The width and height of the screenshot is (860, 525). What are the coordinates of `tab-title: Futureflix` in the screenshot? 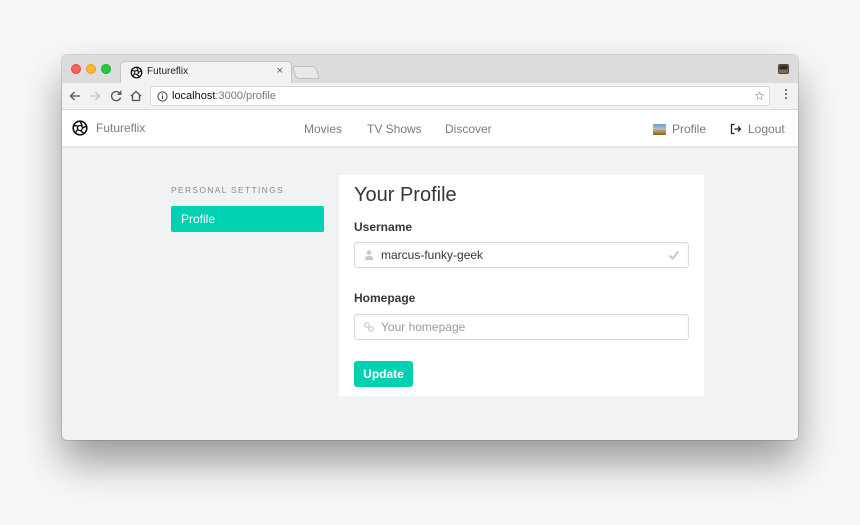 It's located at (168, 71).